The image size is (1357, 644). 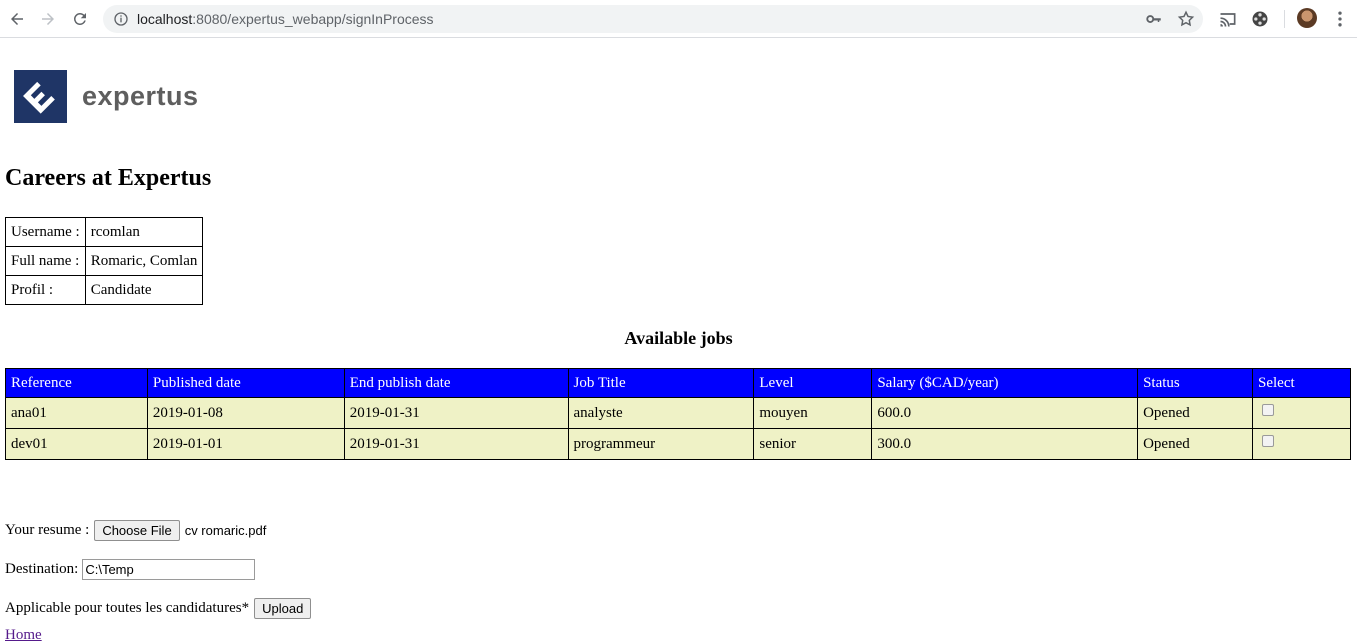 What do you see at coordinates (47, 530) in the screenshot?
I see `resume-label: Your resume :` at bounding box center [47, 530].